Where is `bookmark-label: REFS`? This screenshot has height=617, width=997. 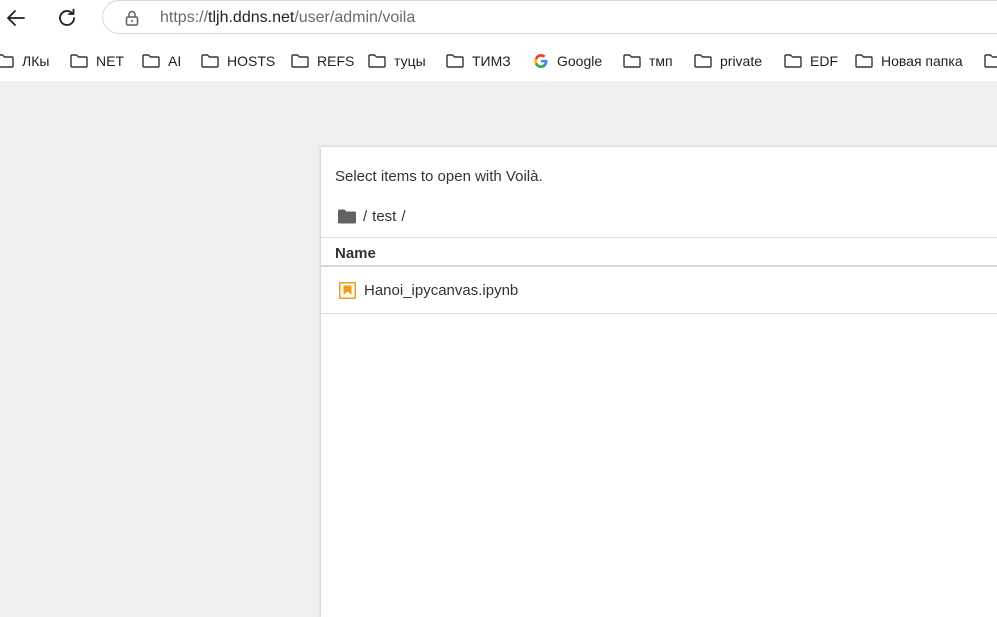 bookmark-label: REFS is located at coordinates (336, 61).